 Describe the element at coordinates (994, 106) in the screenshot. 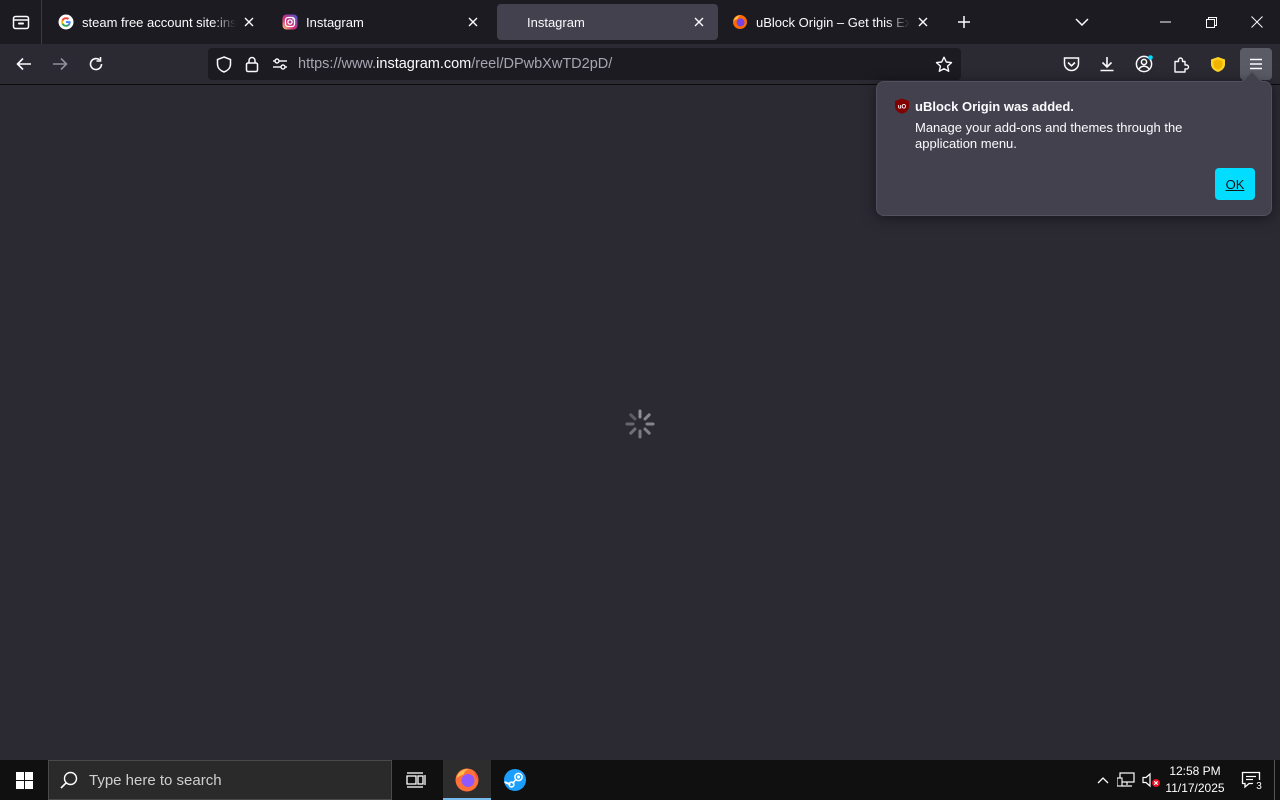

I see `panel-title: uBlock Origin was added.` at that location.